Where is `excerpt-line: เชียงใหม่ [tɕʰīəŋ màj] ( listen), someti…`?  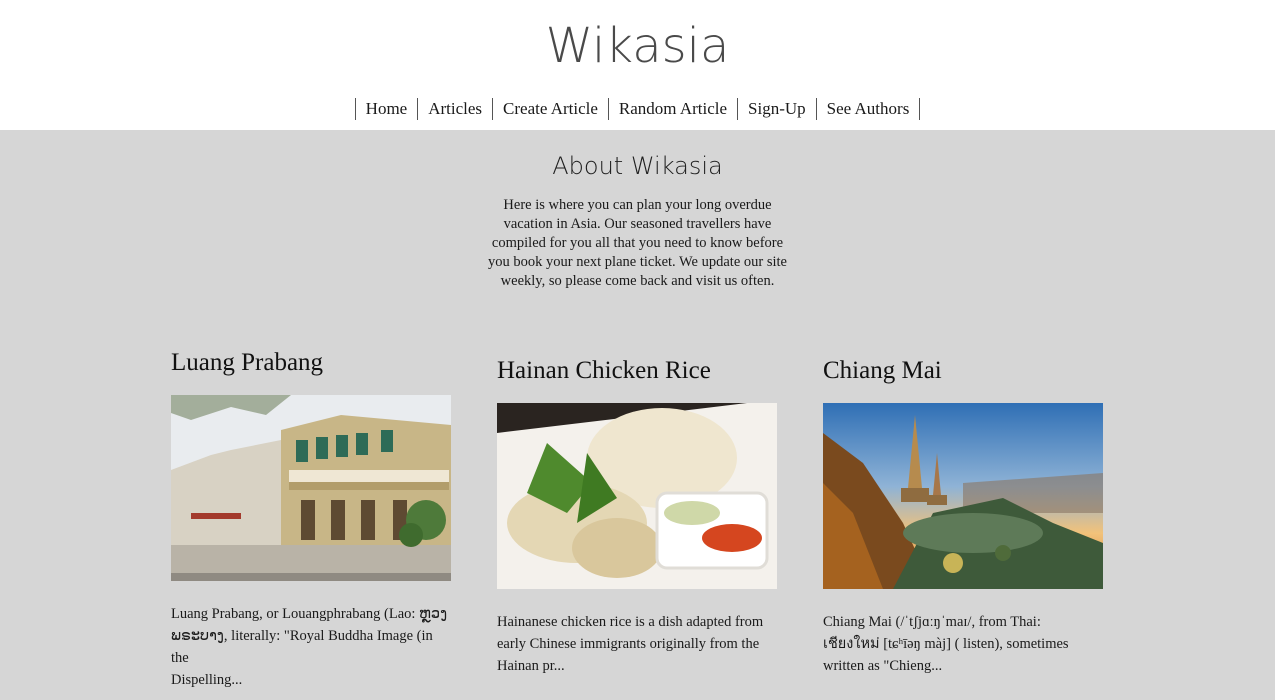
excerpt-line: เชียงใหม่ [tɕʰīəŋ màj] ( listen), someti… is located at coordinates (946, 644).